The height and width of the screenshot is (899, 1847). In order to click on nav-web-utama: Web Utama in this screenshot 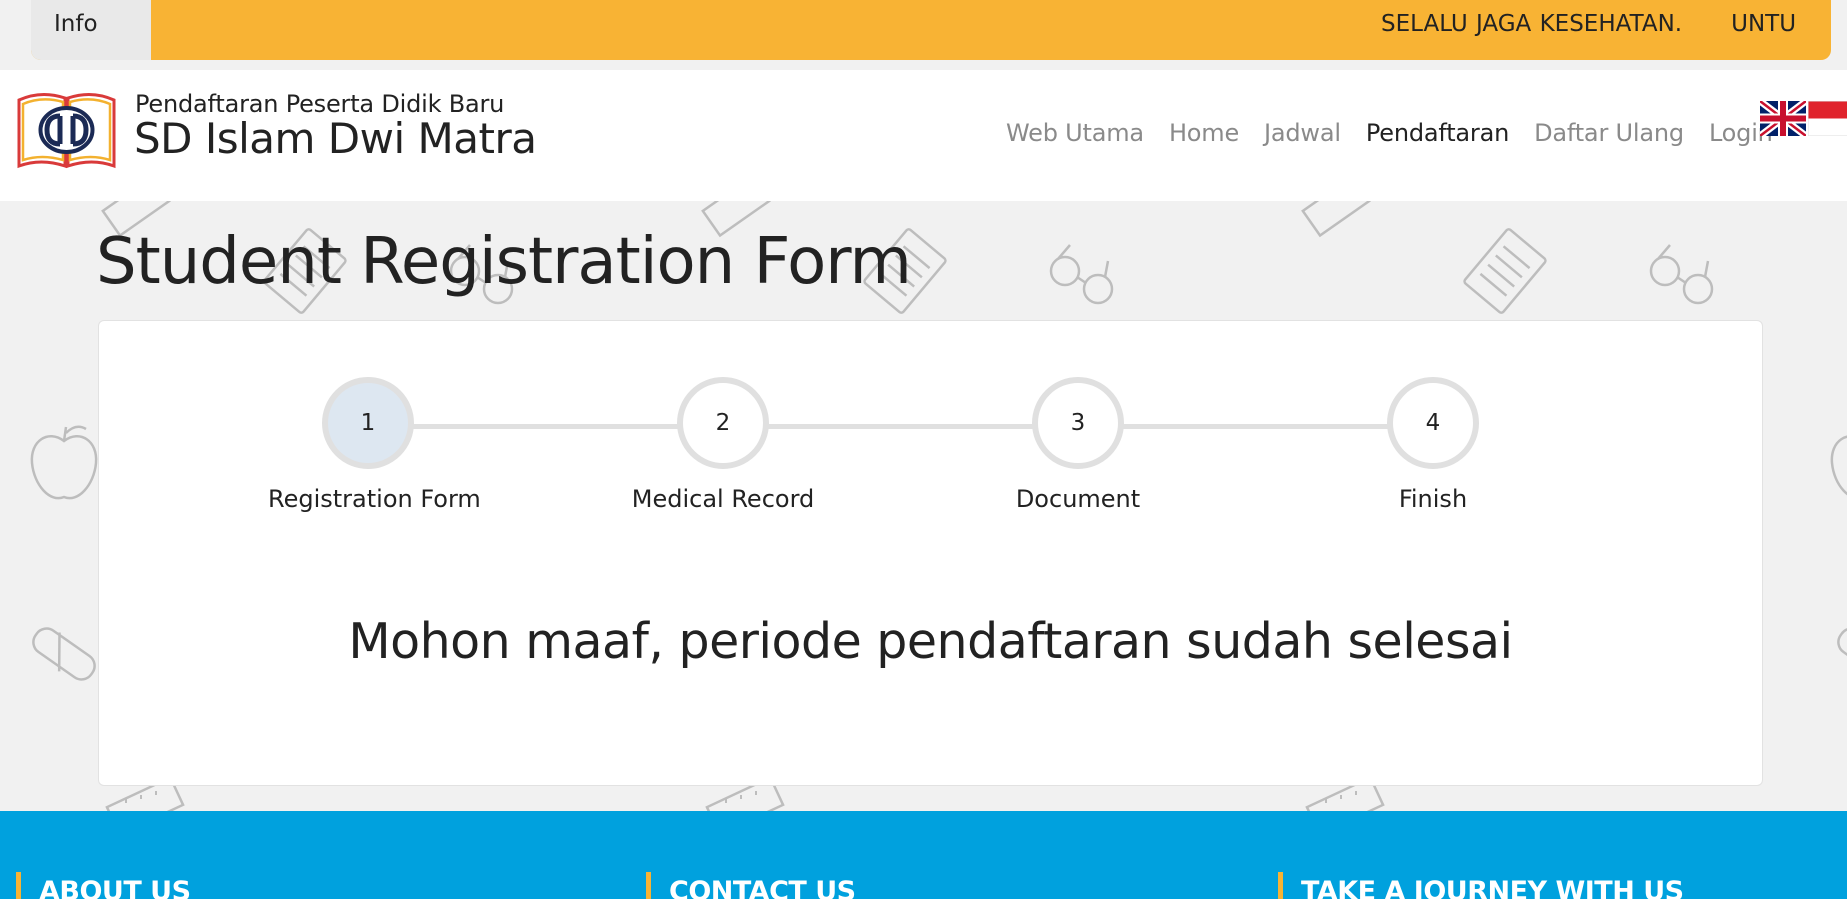, I will do `click(1075, 133)`.